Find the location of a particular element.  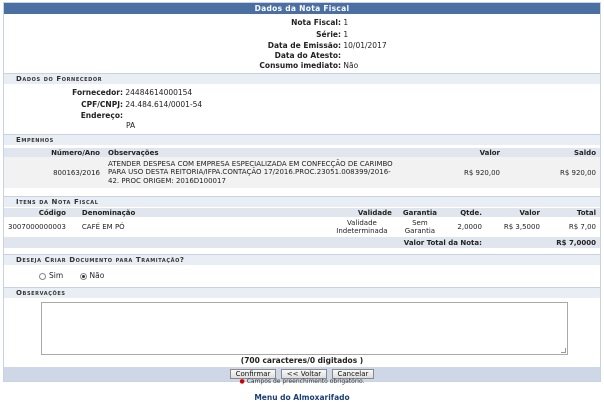

col-validade: Validade is located at coordinates (361, 212).